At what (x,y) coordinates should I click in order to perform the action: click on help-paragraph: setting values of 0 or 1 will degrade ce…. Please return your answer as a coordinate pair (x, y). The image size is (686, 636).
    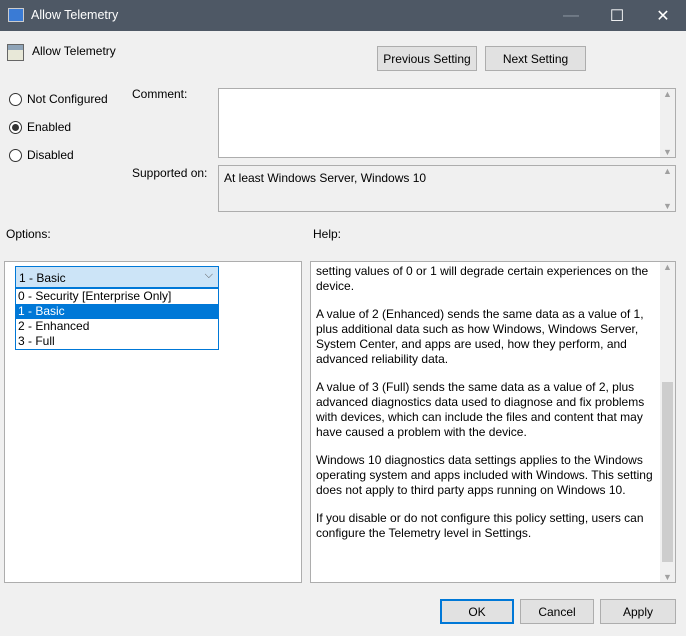
    Looking at the image, I should click on (482, 278).